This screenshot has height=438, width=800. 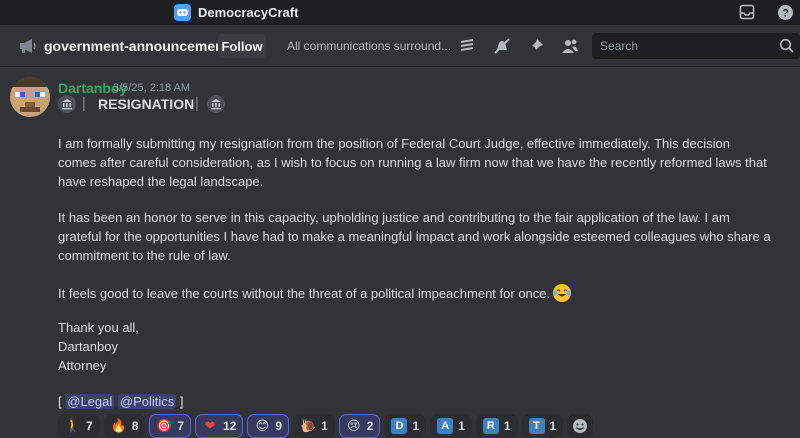 I want to click on reaction-fire: 🔥 8, so click(x=124, y=426).